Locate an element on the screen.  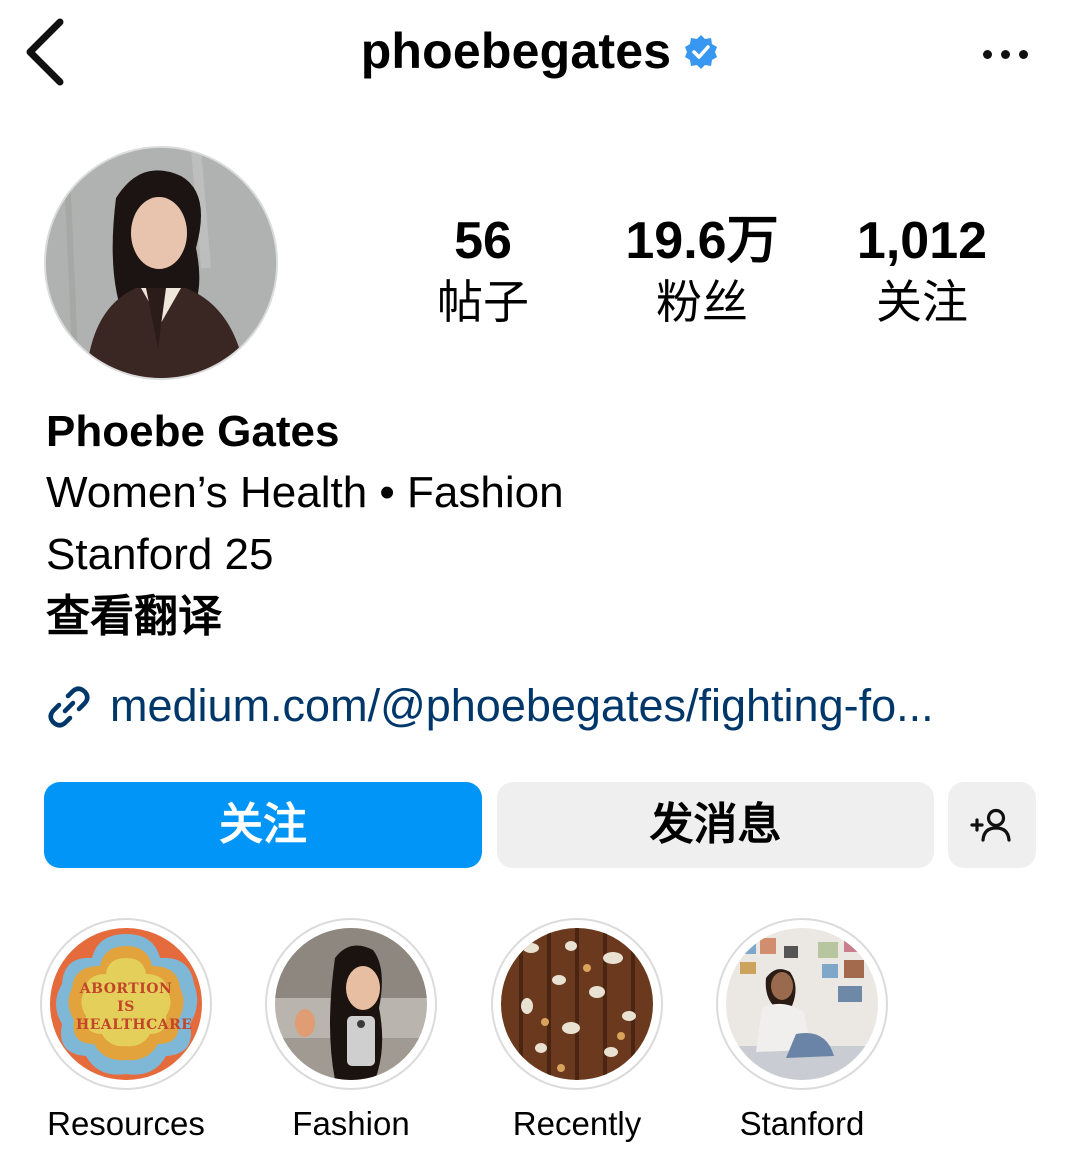
stat-followers: 19.6万 粉丝 is located at coordinates (702, 270).